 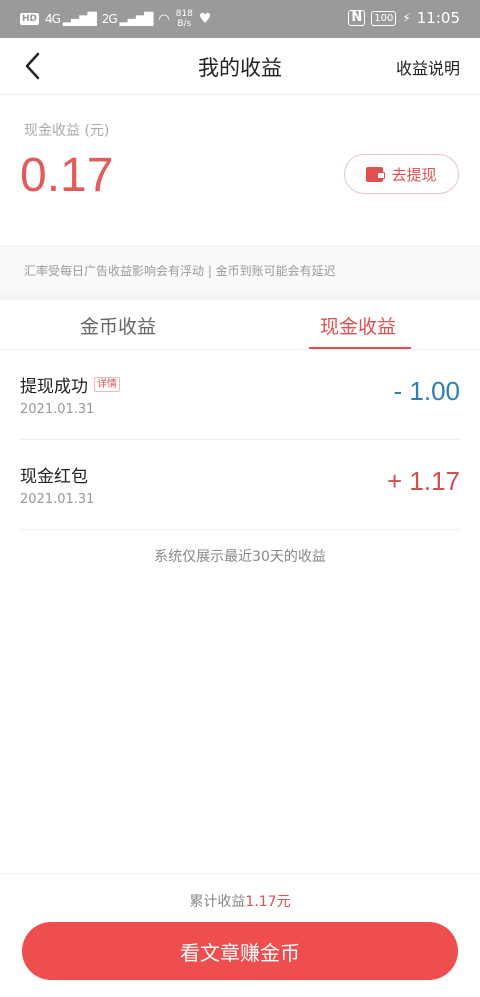 I want to click on list-item: 现金红包 2021.01.31 + 1.17, so click(x=240, y=485).